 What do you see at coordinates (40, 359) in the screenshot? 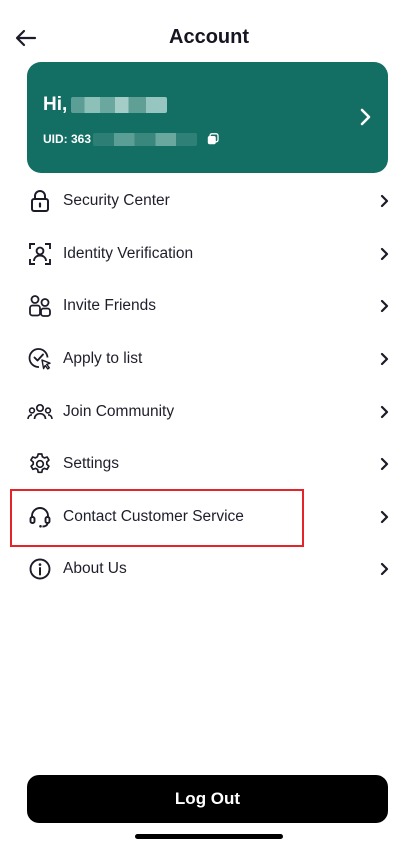
I see `check-cursor-icon` at bounding box center [40, 359].